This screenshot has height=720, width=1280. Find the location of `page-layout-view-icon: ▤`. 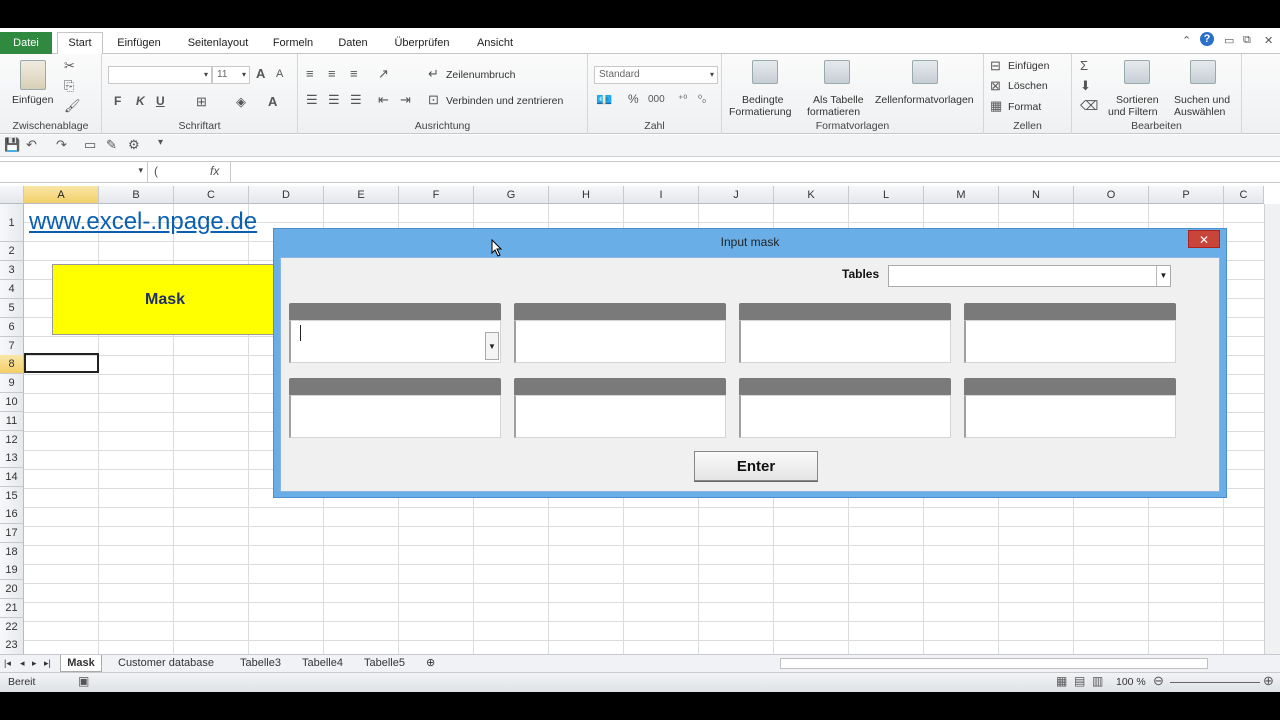

page-layout-view-icon: ▤ is located at coordinates (1079, 681).